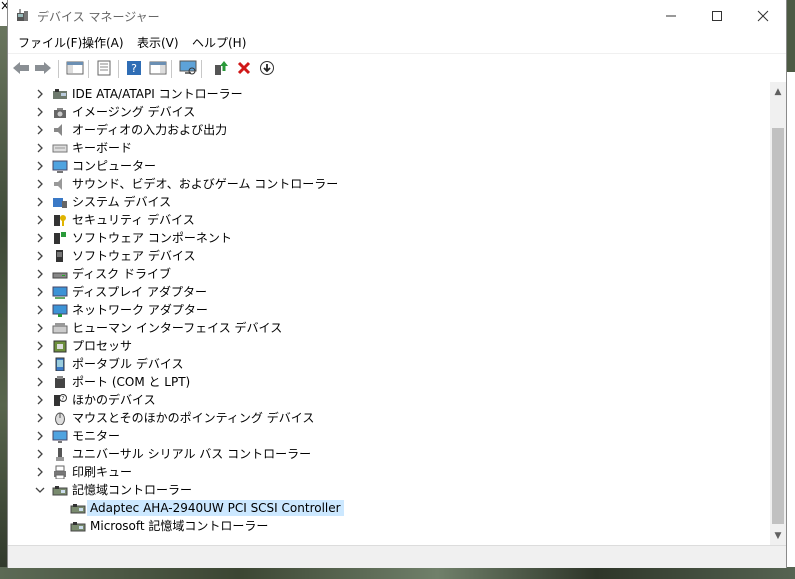 Image resolution: width=795 pixels, height=579 pixels. What do you see at coordinates (60, 256) in the screenshot?
I see `software-device-icon` at bounding box center [60, 256].